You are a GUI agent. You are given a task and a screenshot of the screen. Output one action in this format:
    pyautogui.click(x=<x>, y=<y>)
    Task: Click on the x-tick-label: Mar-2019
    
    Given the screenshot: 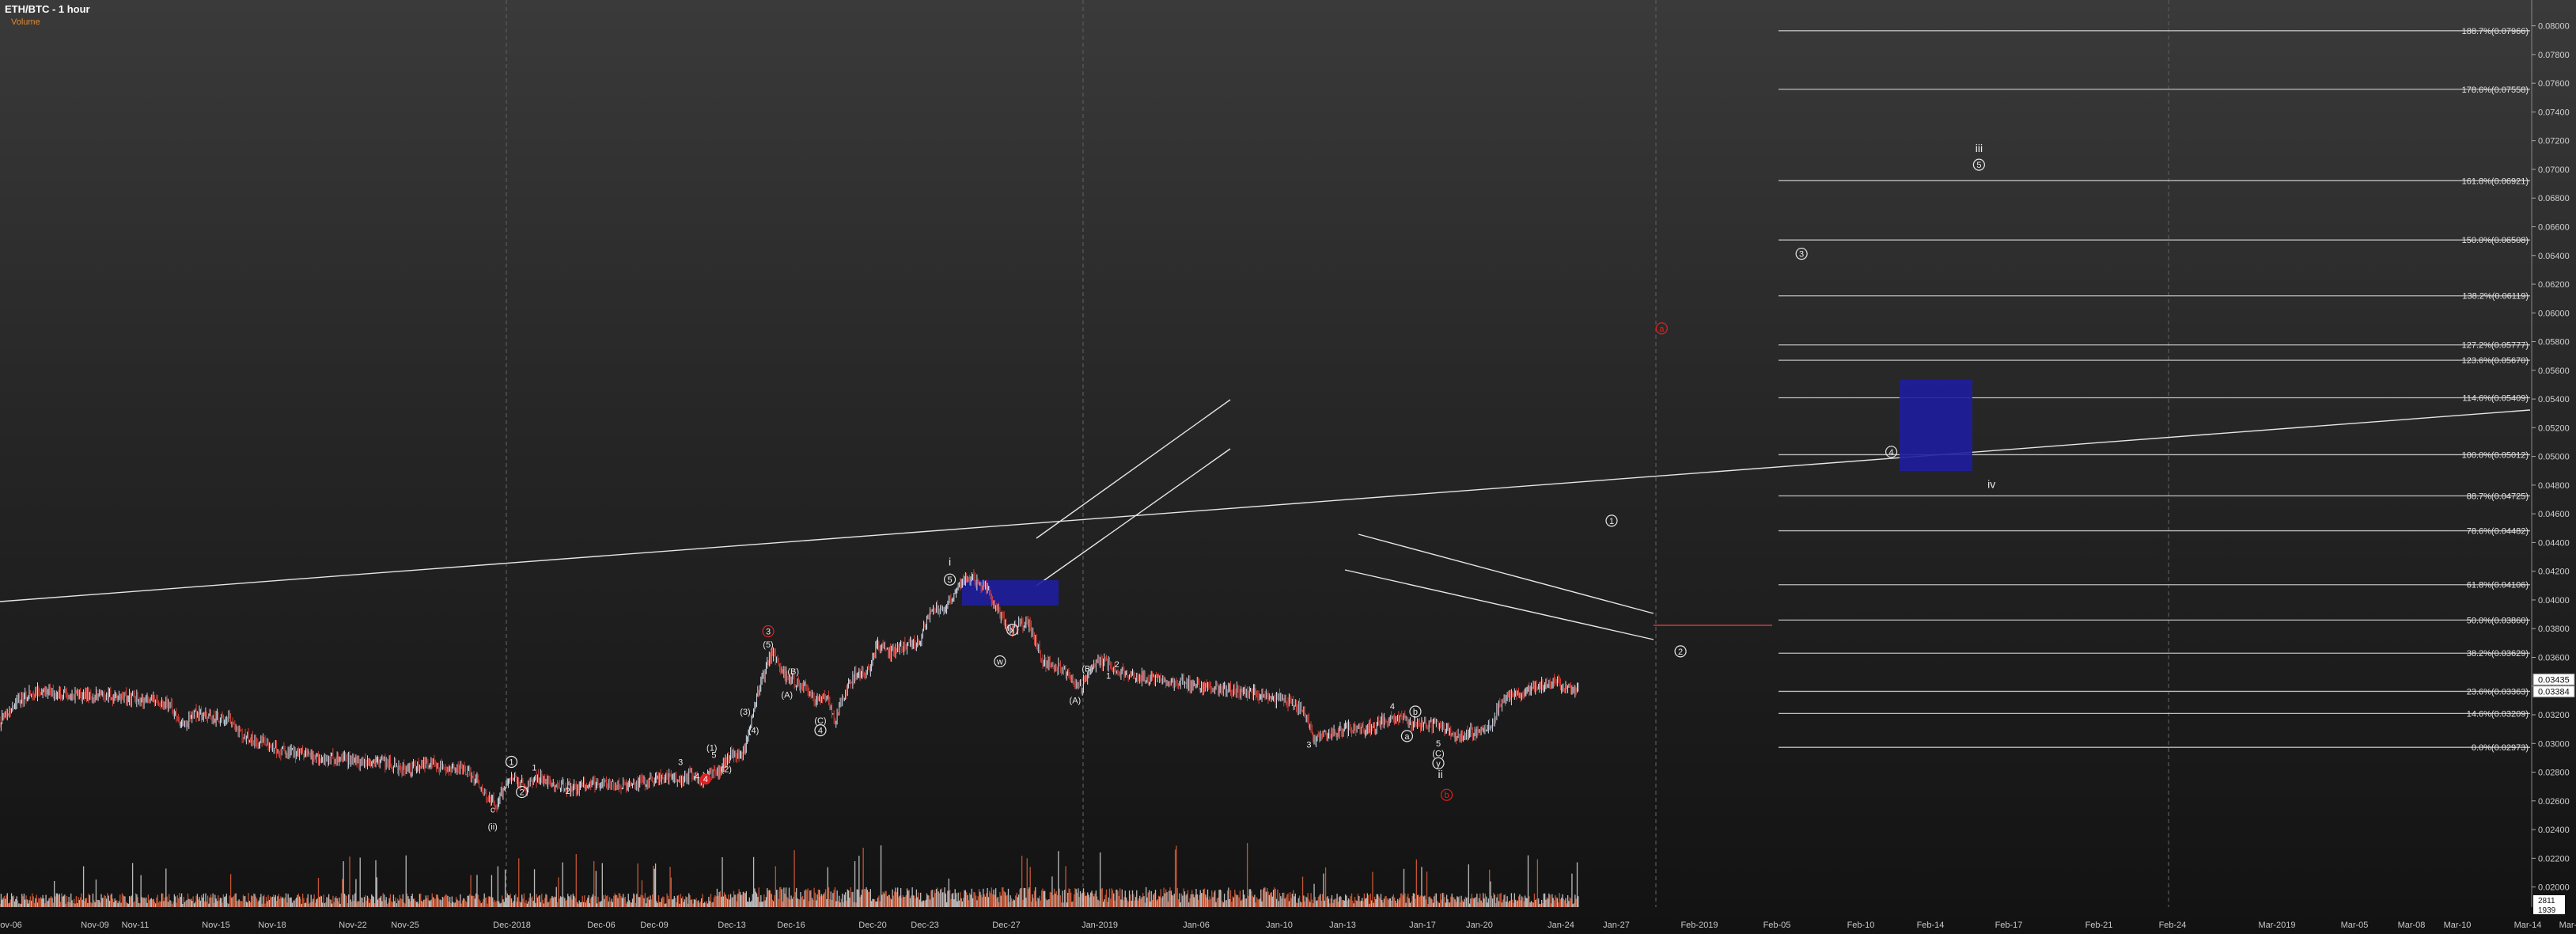 What is the action you would take?
    pyautogui.click(x=2276, y=925)
    